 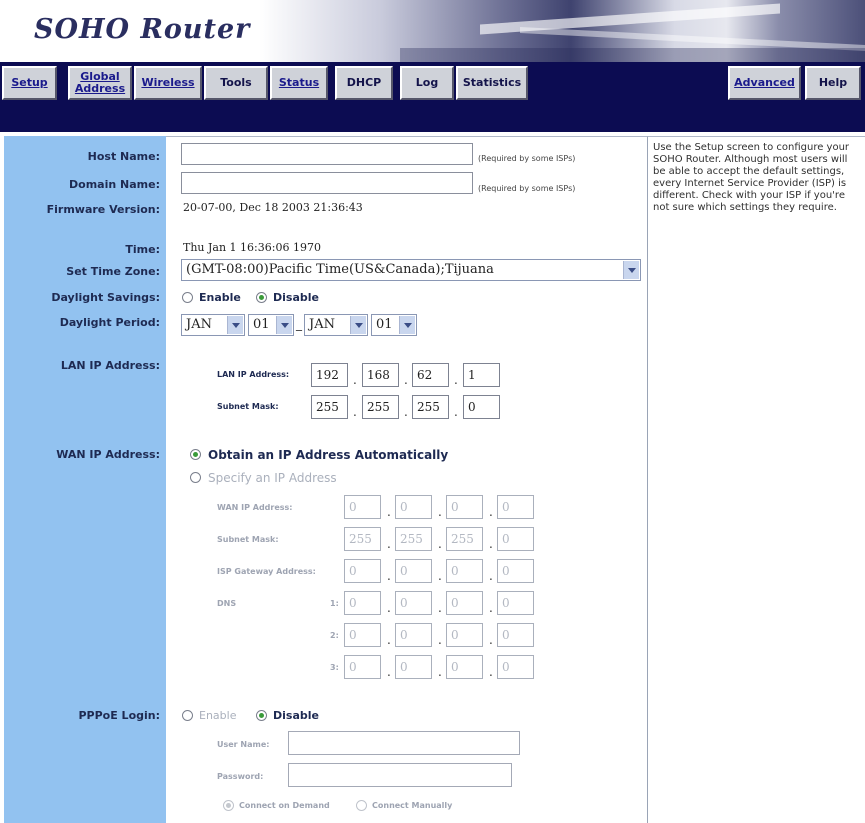 I want to click on nav-statistics: Statistics, so click(x=492, y=83).